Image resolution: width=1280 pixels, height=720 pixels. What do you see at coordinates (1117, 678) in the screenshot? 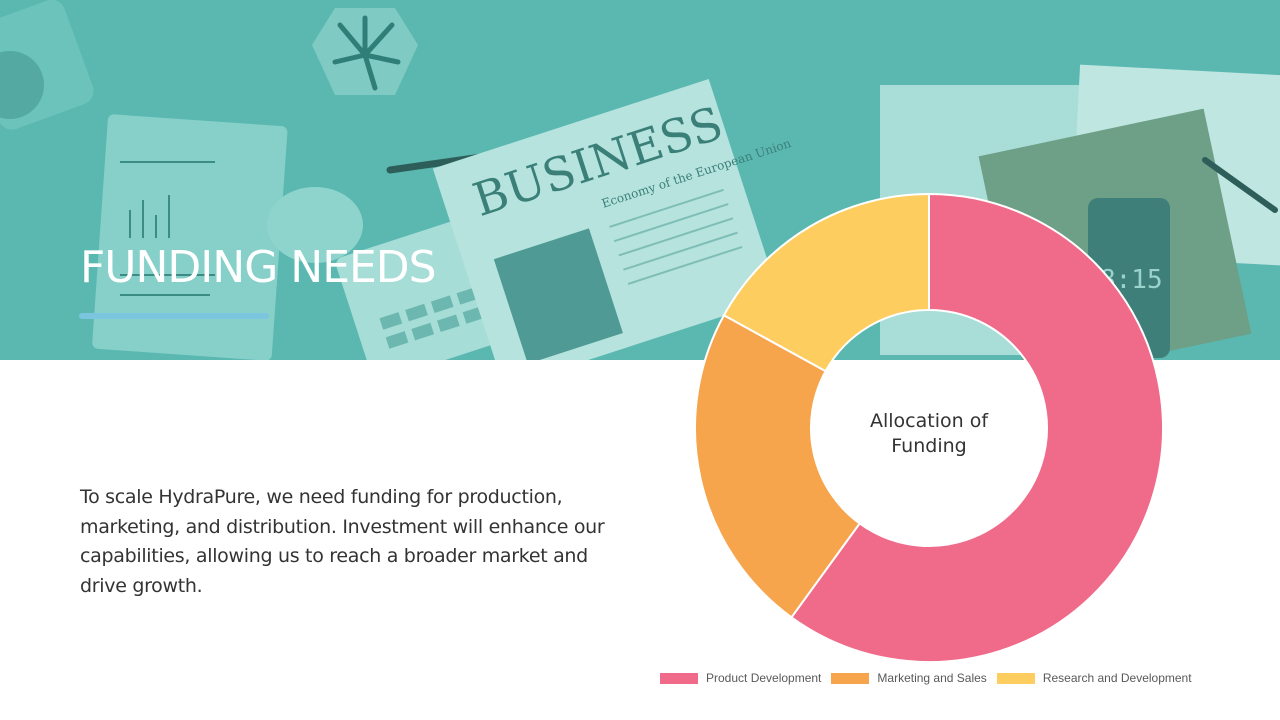
I see `legend-label: Research and Development` at bounding box center [1117, 678].